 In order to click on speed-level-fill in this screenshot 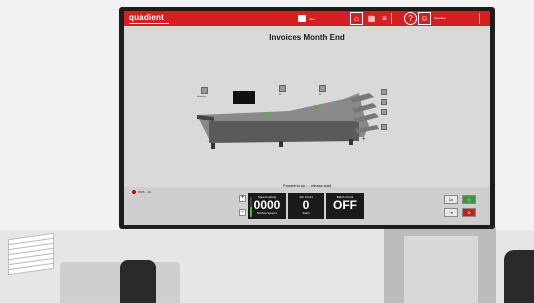, I will do `click(251, 212)`.